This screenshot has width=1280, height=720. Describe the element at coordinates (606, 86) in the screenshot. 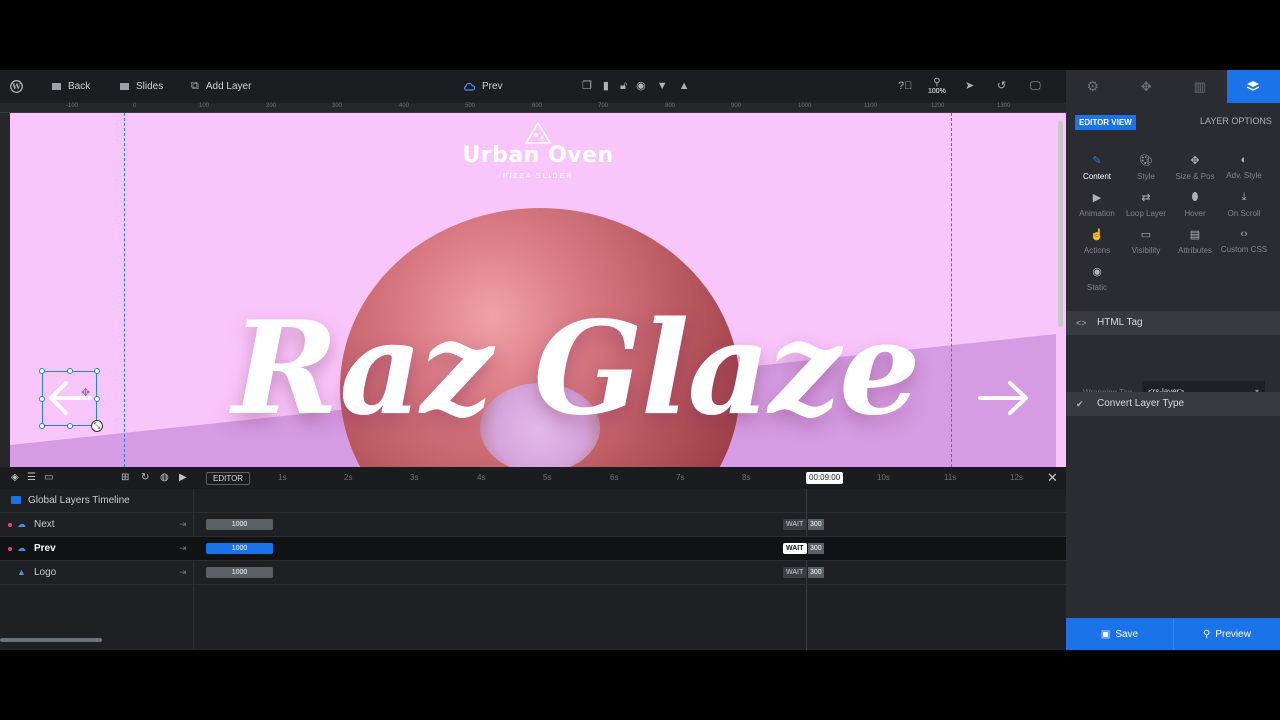

I see `delete-icon: ▮` at that location.